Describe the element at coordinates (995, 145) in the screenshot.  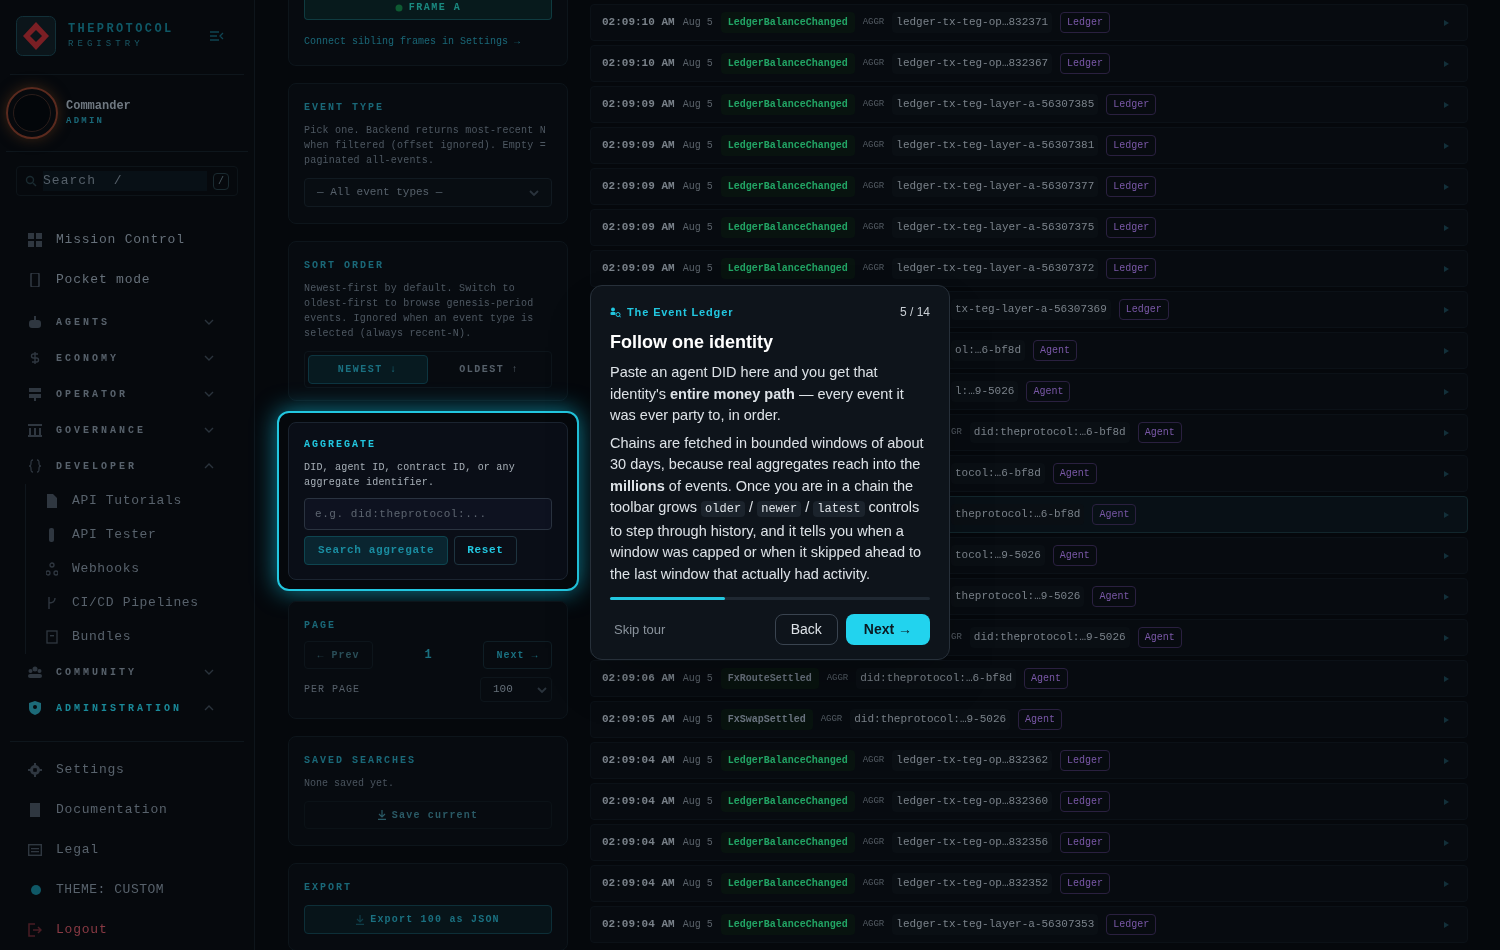
I see `aggregate-id: ledger-tx-teg-layer-a-56307381` at that location.